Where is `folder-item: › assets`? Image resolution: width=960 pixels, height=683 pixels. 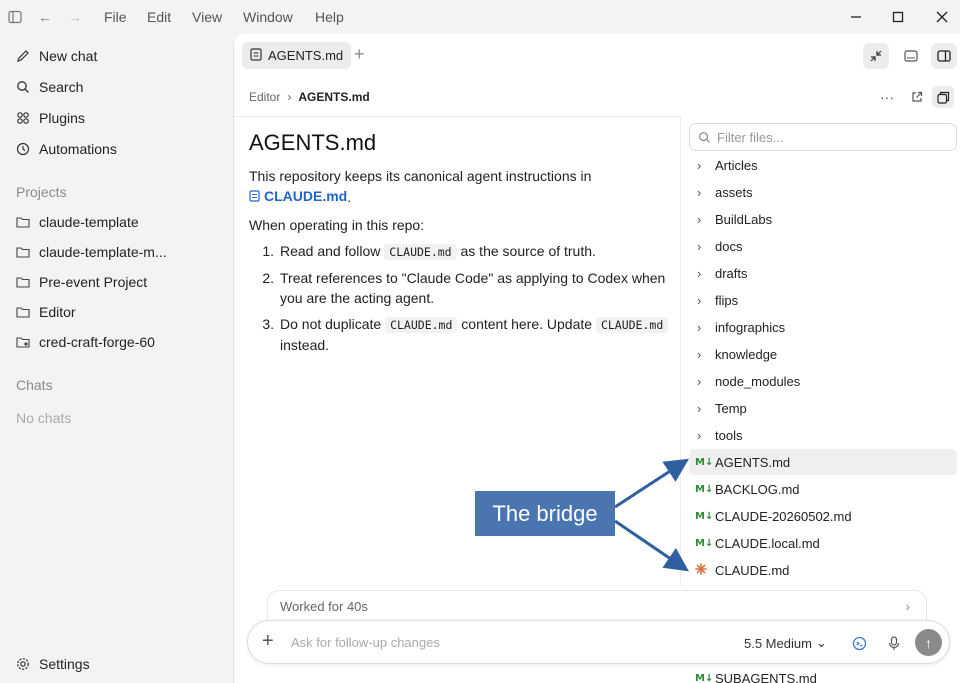 folder-item: › assets is located at coordinates (823, 192).